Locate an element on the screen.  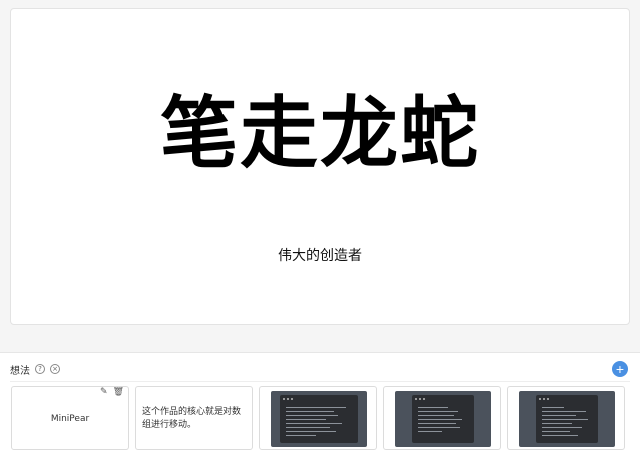
close-icon: × is located at coordinates (55, 369).